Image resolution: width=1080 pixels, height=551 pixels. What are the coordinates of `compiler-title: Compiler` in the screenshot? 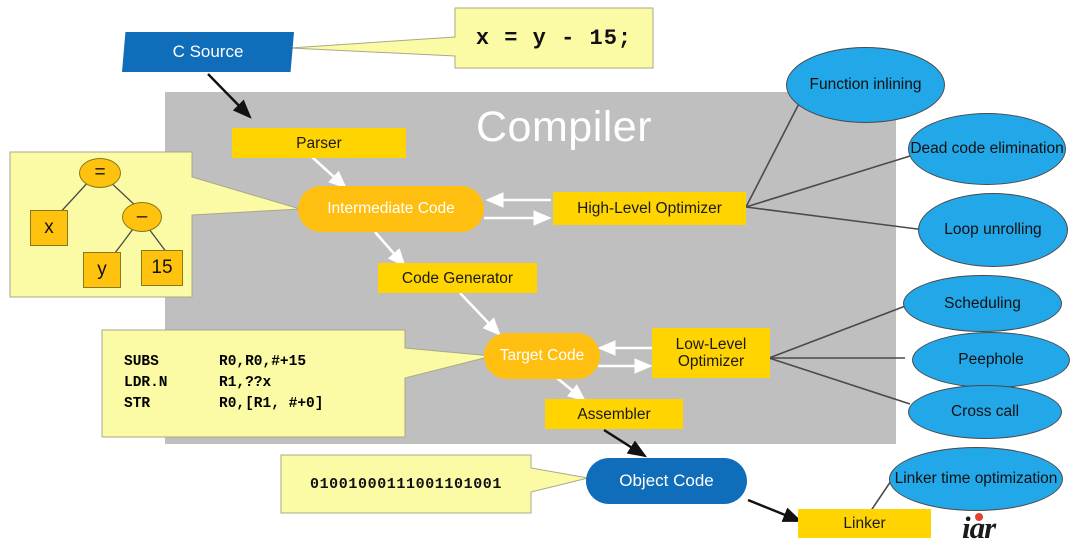 It's located at (564, 127).